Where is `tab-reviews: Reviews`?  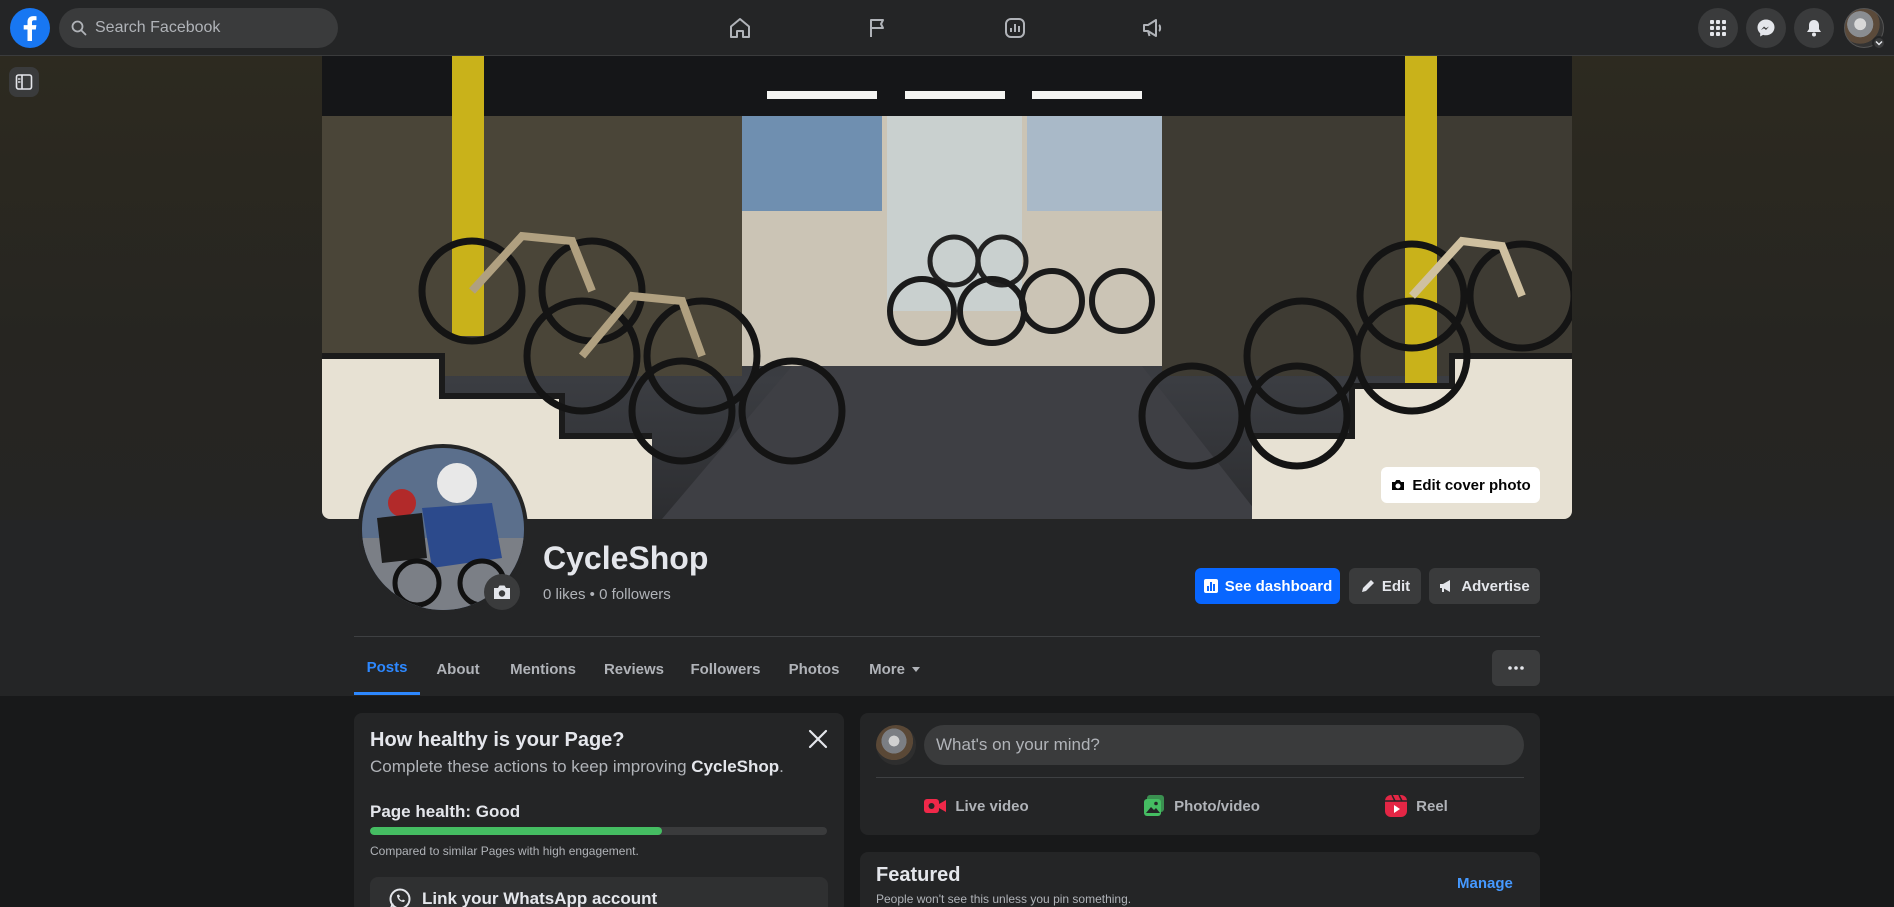 tab-reviews: Reviews is located at coordinates (634, 669).